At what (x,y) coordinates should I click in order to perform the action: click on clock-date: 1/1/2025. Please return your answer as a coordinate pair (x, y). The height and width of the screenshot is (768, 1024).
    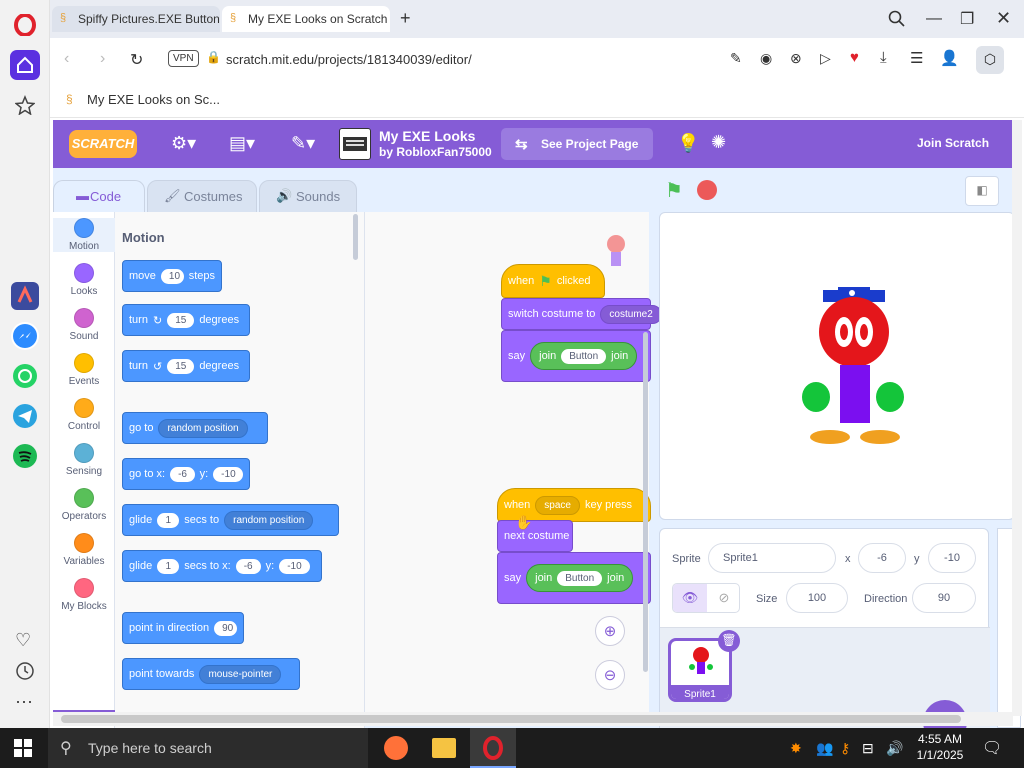
    Looking at the image, I should click on (940, 755).